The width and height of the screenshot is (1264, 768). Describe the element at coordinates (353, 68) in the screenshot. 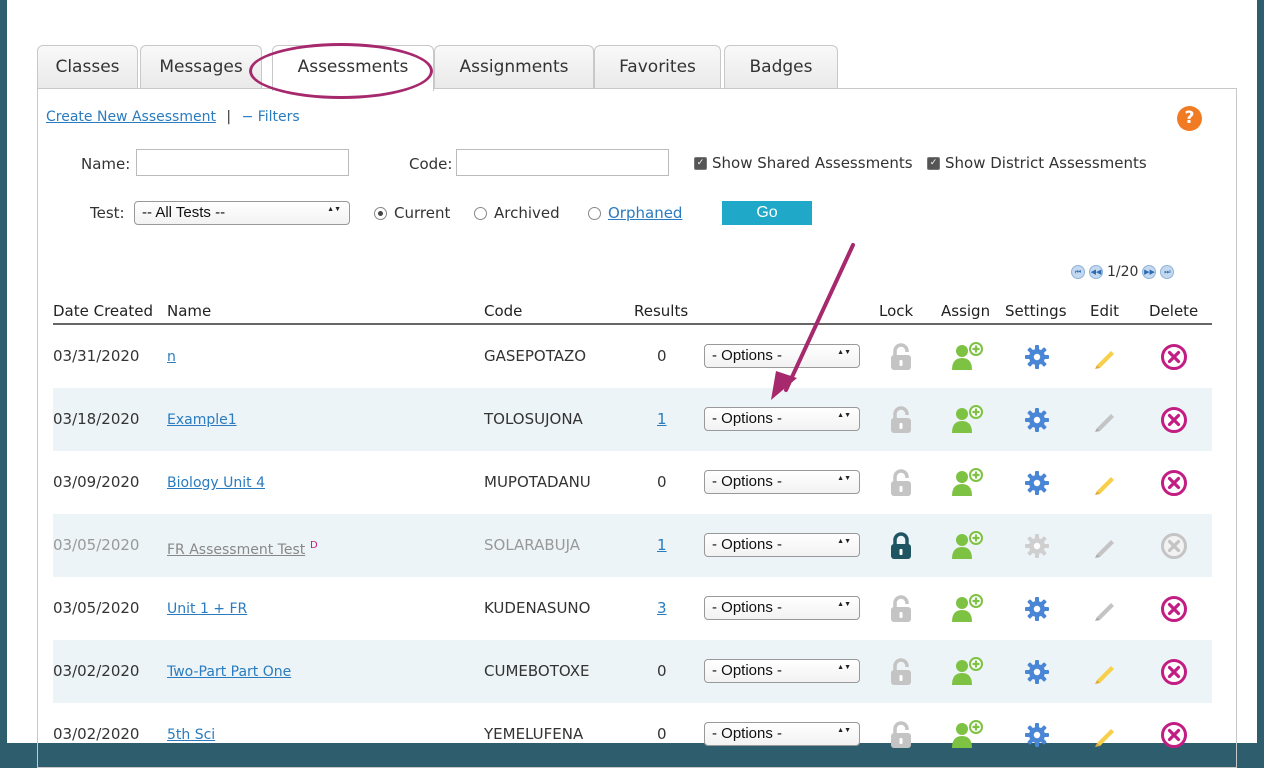

I see `tab-assessments: Assessments` at that location.